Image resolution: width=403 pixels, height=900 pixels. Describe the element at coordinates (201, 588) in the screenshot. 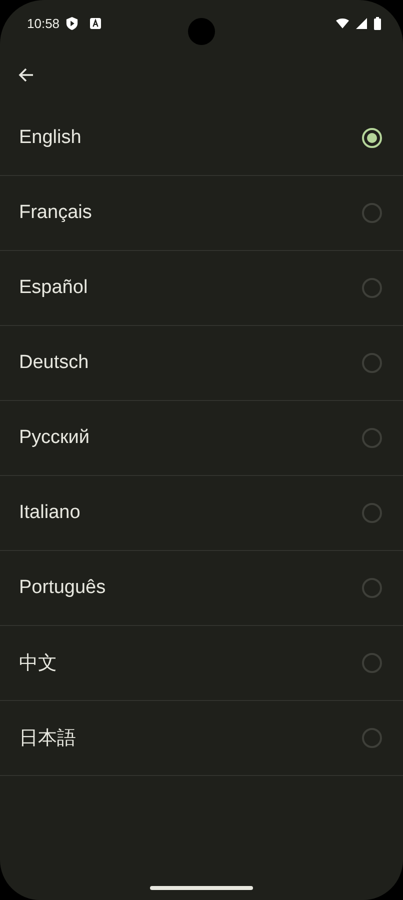

I see `language-option: Português` at that location.